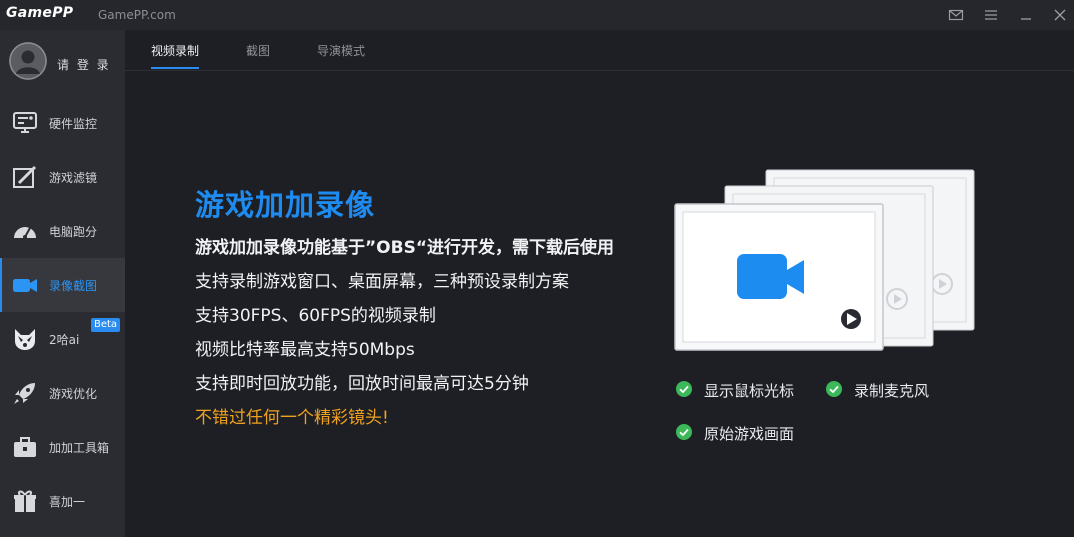  Describe the element at coordinates (341, 50) in the screenshot. I see `tab-director-mode: 导演模式` at that location.